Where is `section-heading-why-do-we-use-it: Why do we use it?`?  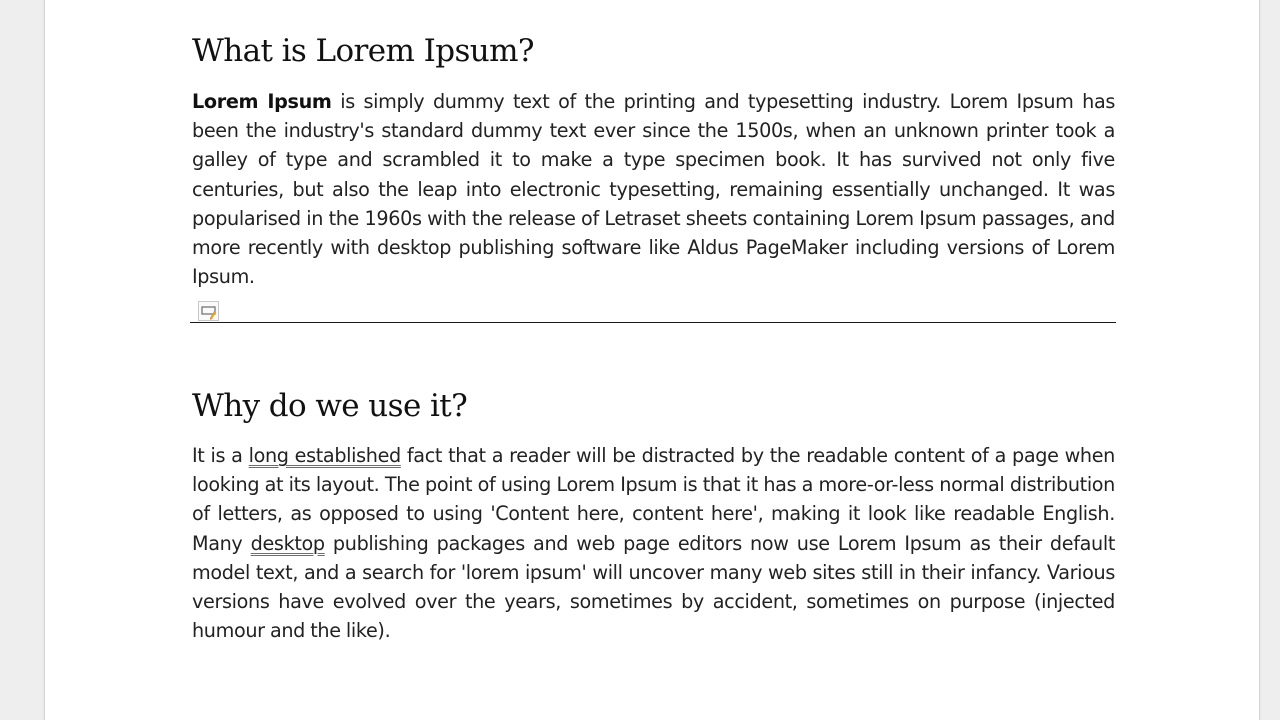
section-heading-why-do-we-use-it: Why do we use it? is located at coordinates (330, 406).